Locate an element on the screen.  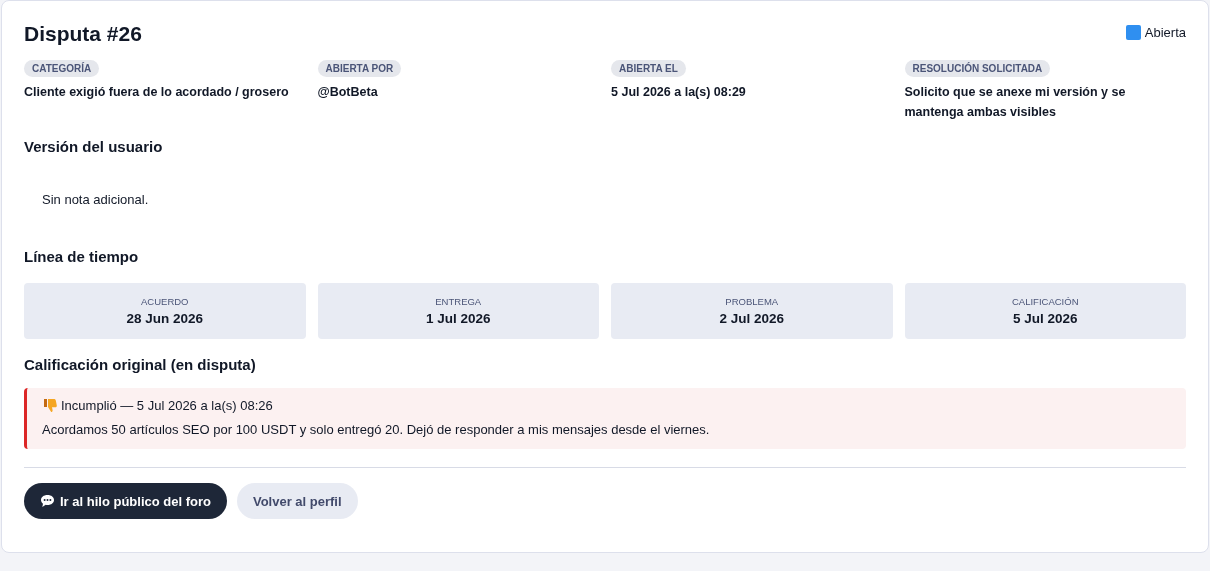
forum-thread-button: Ir al hilo público del foro is located at coordinates (125, 501).